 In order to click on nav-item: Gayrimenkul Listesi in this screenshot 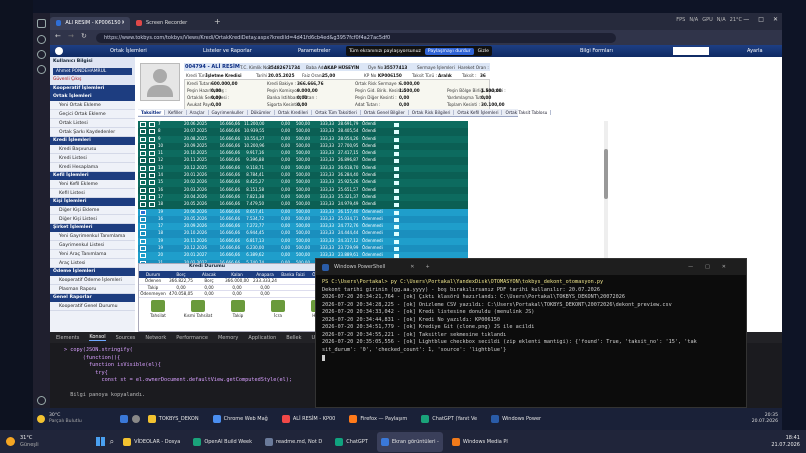, I will do `click(92, 245)`.